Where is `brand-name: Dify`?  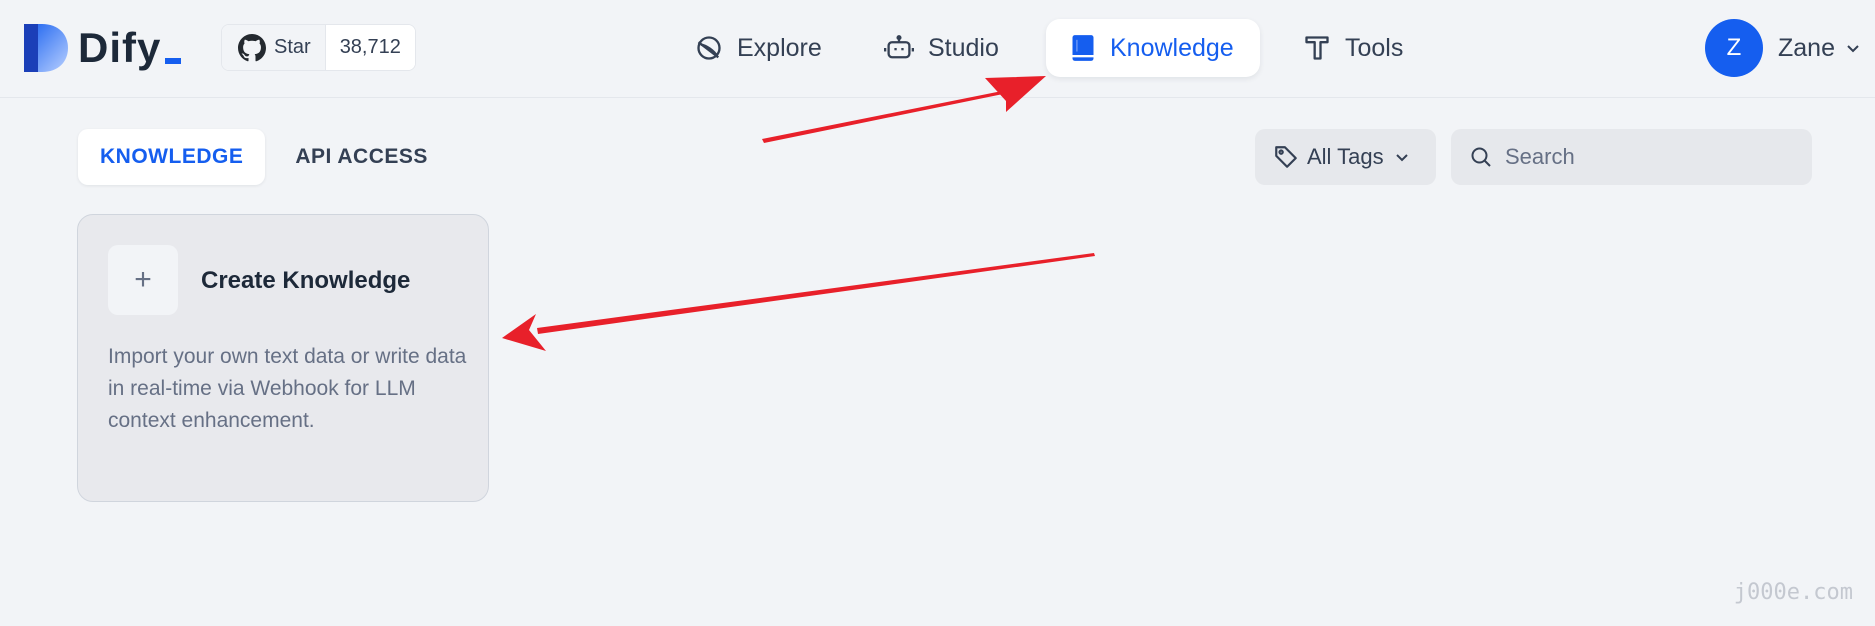 brand-name: Dify is located at coordinates (130, 48).